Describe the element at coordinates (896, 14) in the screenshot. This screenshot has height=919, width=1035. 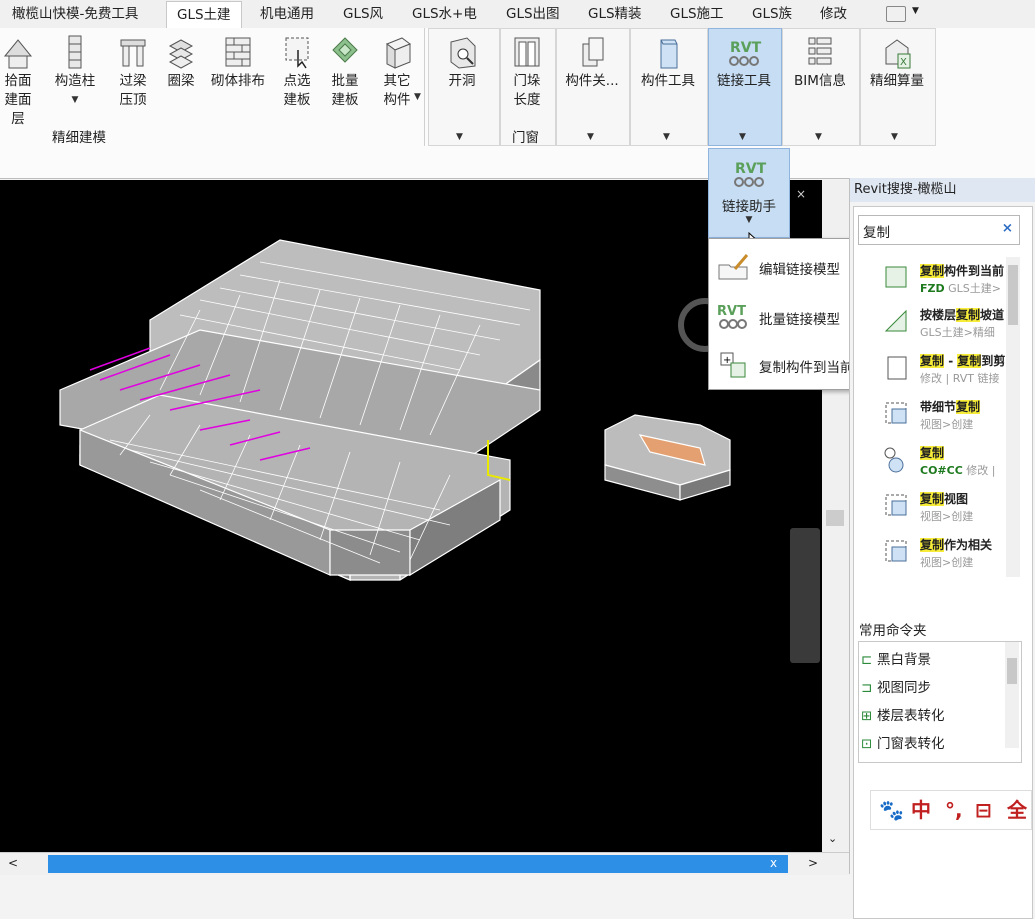
I see `ribbon-minimize-icon` at that location.